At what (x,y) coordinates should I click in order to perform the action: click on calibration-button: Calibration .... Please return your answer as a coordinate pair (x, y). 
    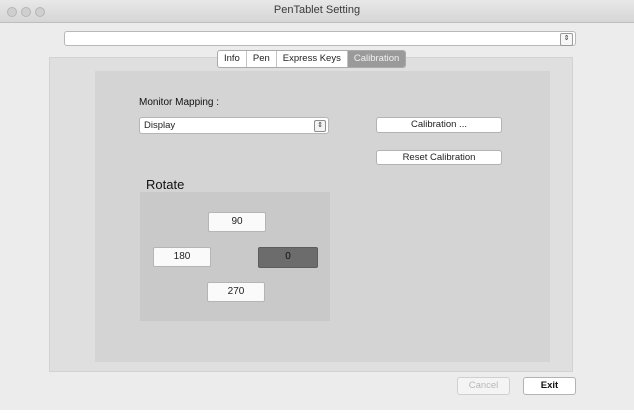
    Looking at the image, I should click on (439, 125).